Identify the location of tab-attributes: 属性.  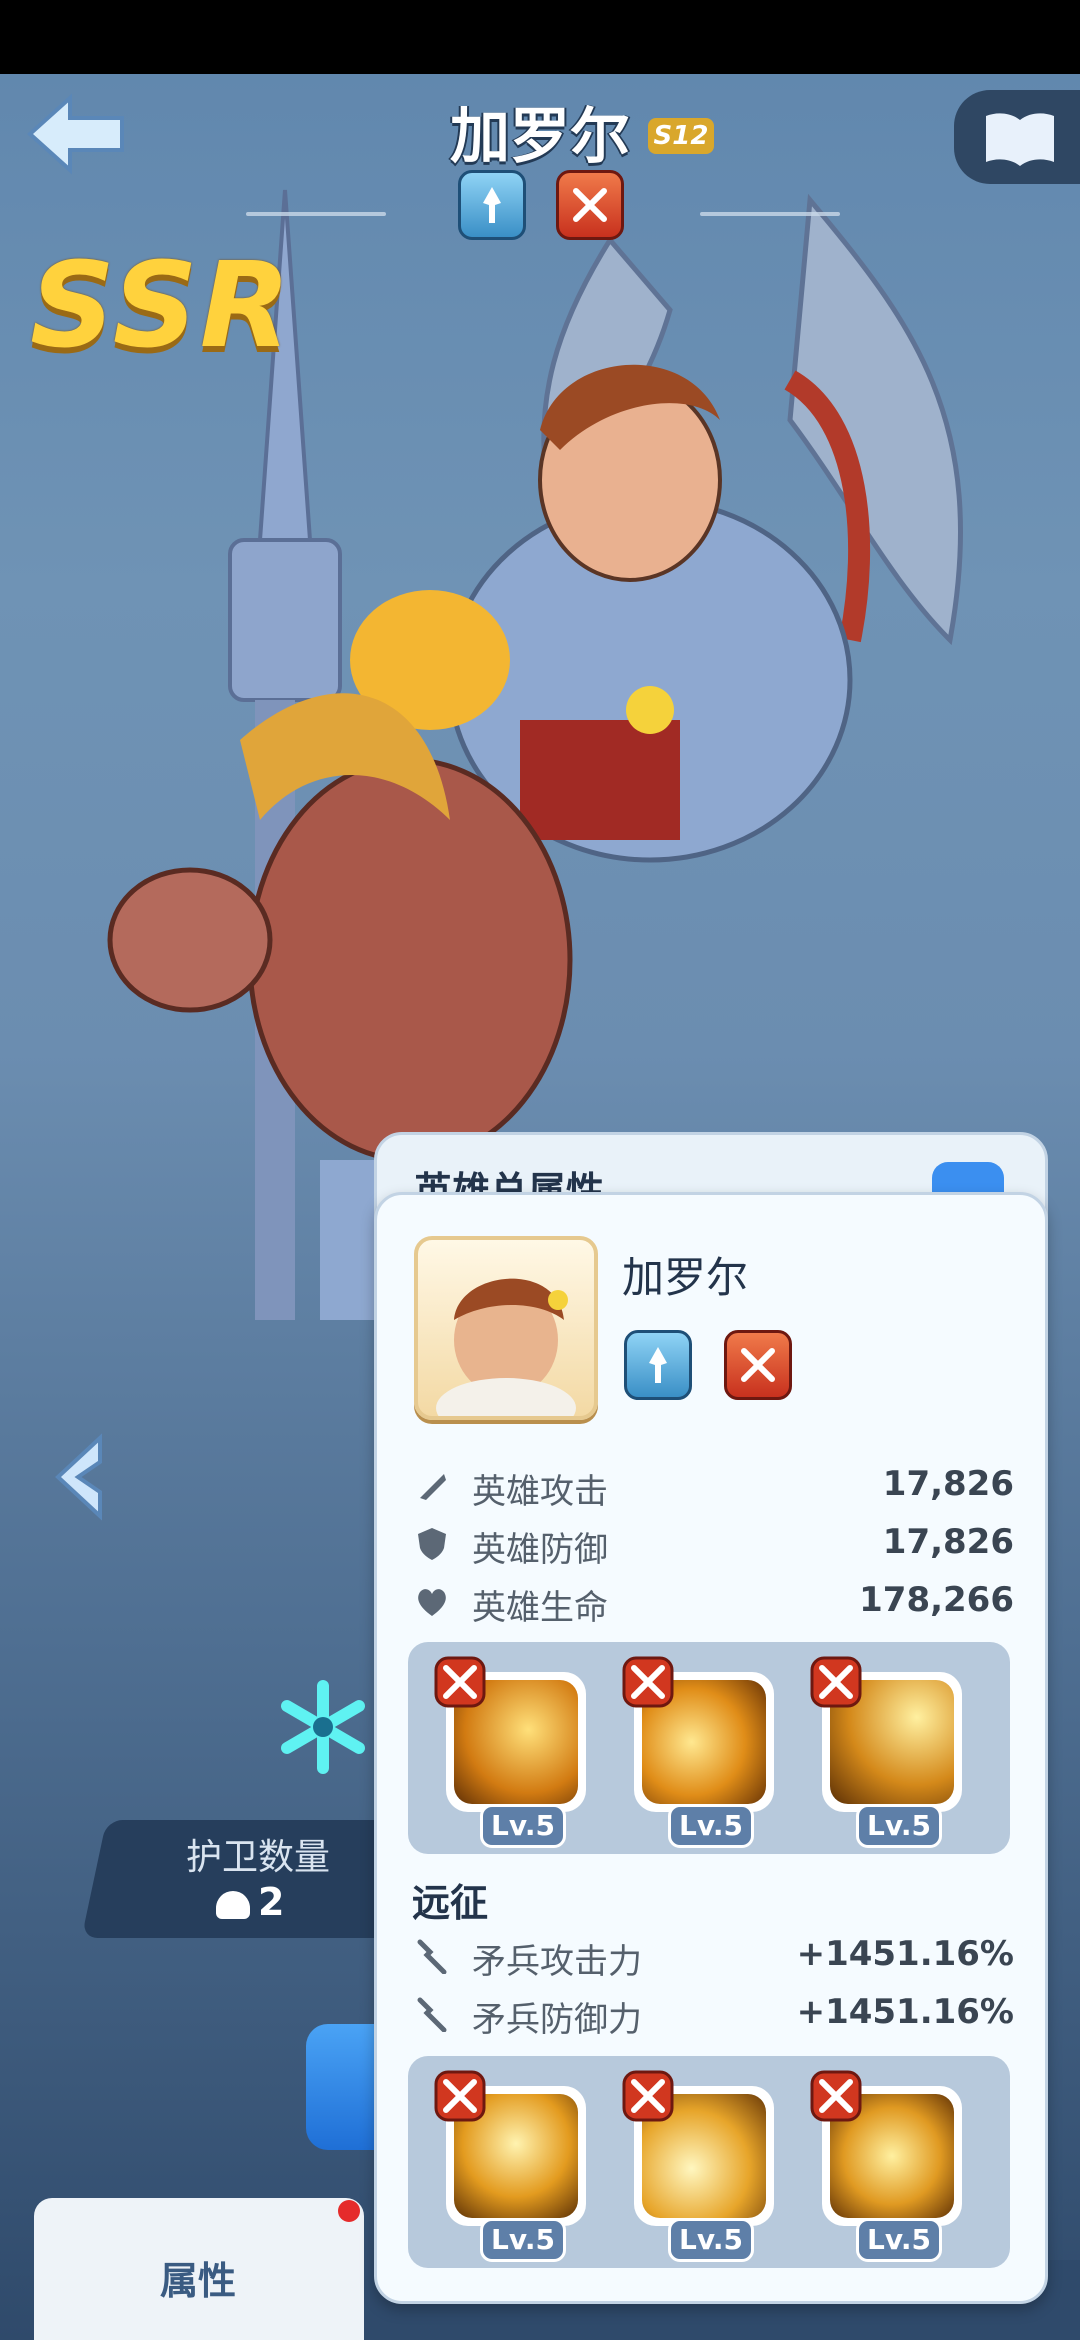
(199, 2269).